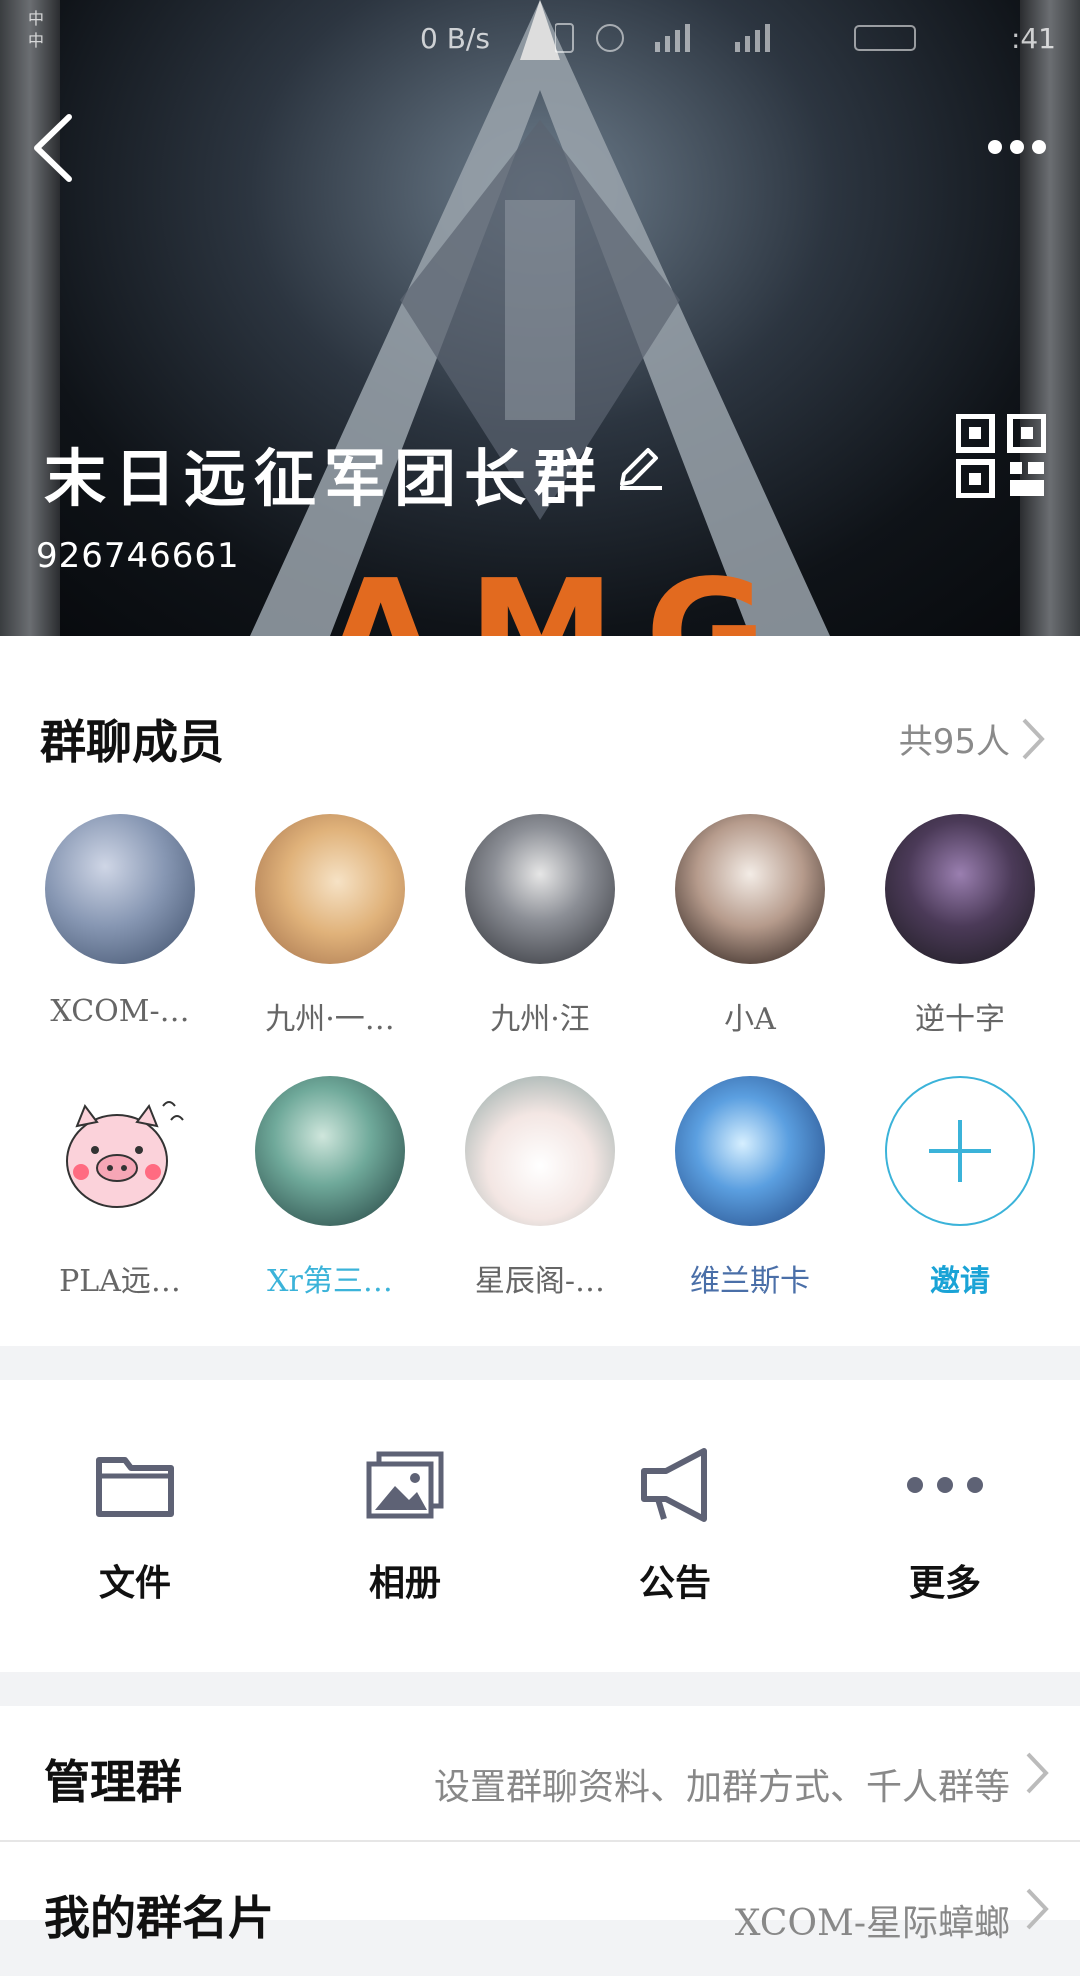  What do you see at coordinates (405, 1485) in the screenshot?
I see `album-icon` at bounding box center [405, 1485].